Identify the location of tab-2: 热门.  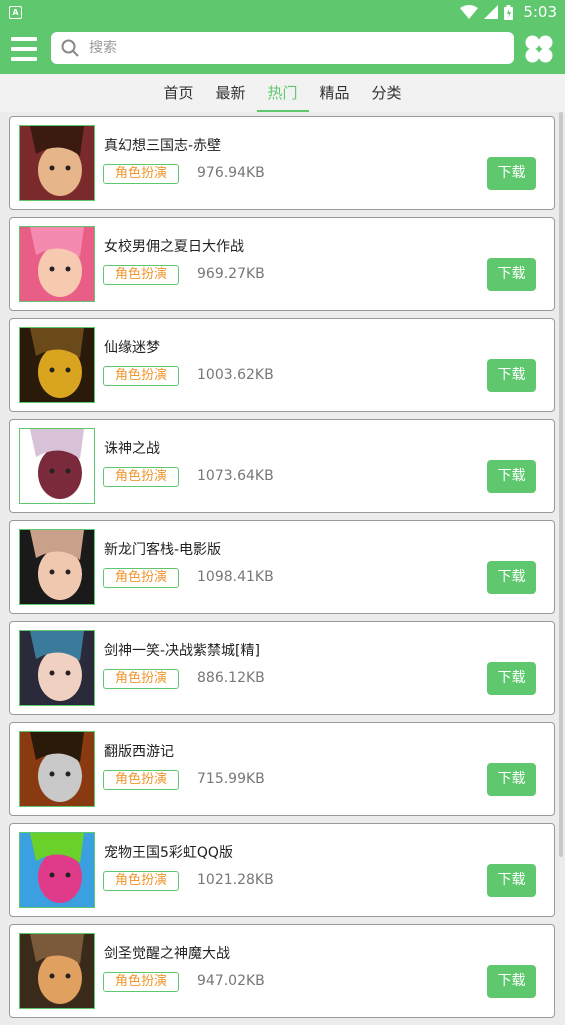
(282, 93).